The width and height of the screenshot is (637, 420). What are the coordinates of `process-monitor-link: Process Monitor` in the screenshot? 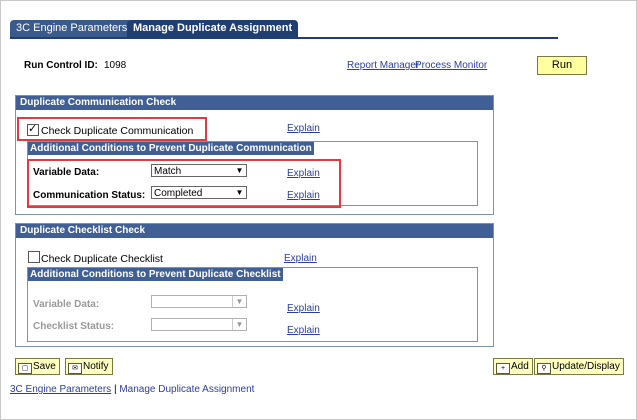 It's located at (451, 65).